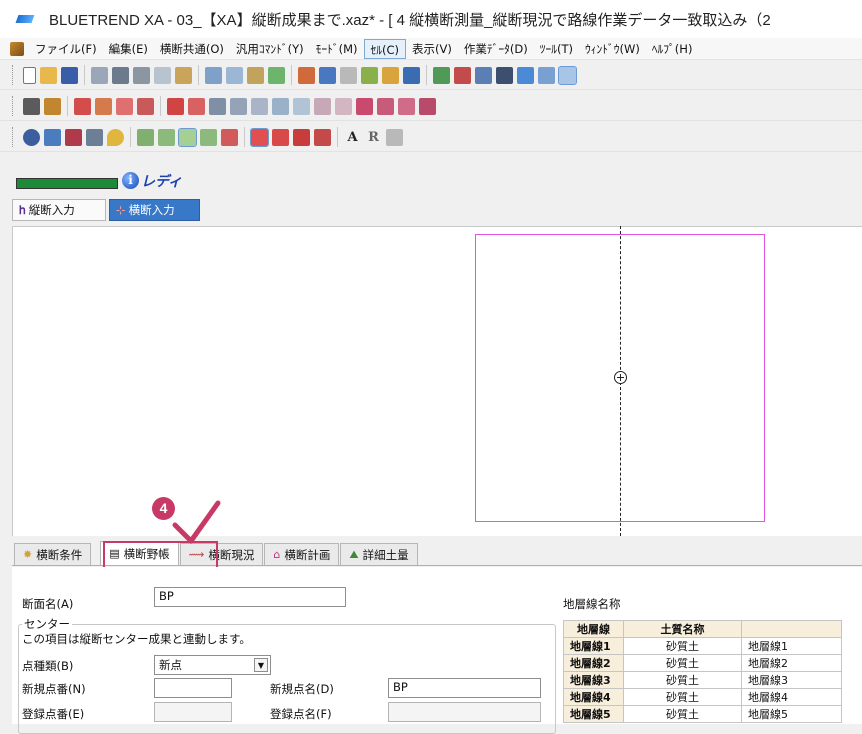 The image size is (862, 734). Describe the element at coordinates (385, 106) in the screenshot. I see `report-icon` at that location.